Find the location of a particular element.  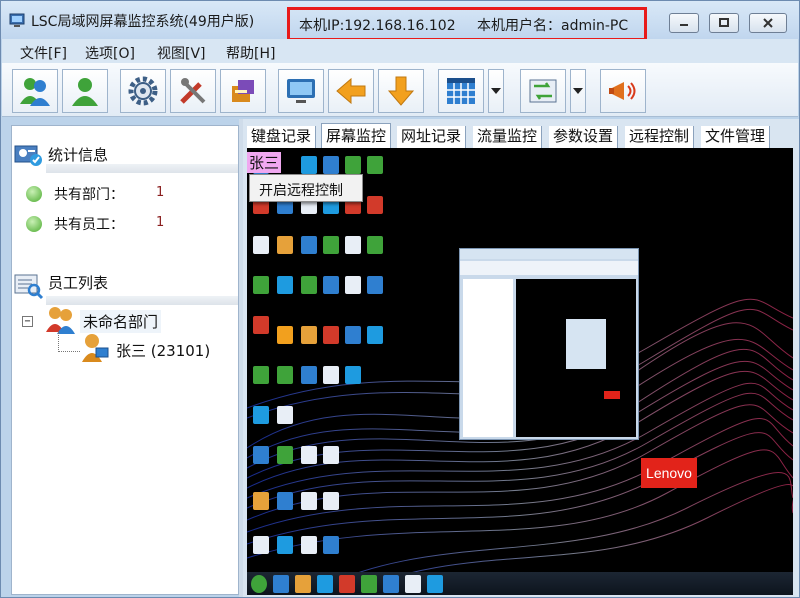

employee-icon is located at coordinates (95, 348).